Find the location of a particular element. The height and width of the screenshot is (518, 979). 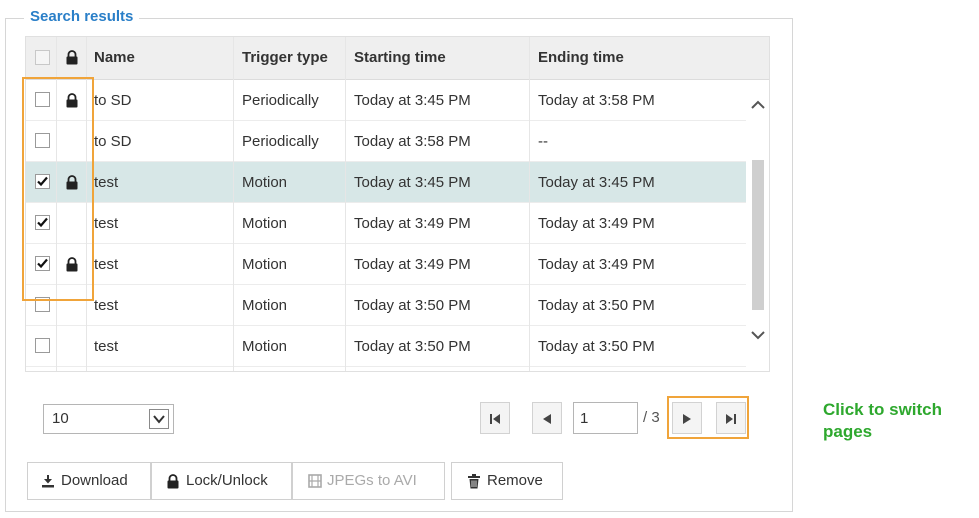

download-button: Download is located at coordinates (89, 481).